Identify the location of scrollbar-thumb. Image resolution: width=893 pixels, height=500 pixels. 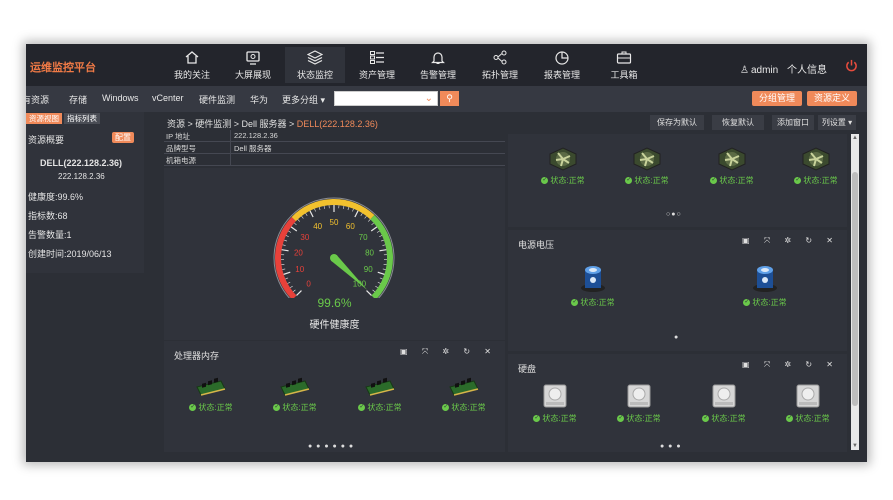
(855, 289).